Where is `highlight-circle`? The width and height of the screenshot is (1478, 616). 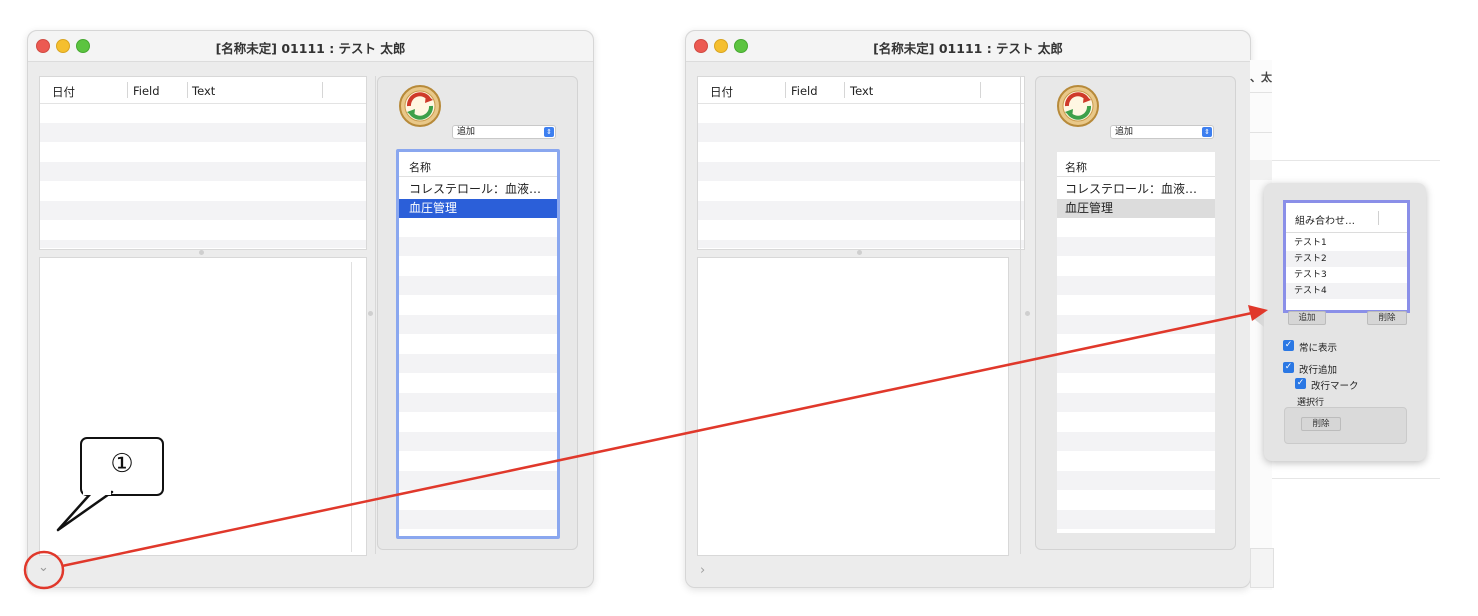 highlight-circle is located at coordinates (44, 570).